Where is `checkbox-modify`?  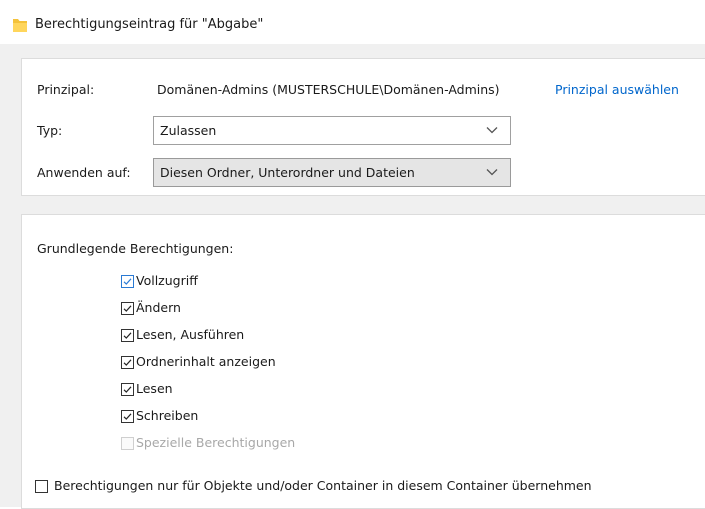
checkbox-modify is located at coordinates (127, 308).